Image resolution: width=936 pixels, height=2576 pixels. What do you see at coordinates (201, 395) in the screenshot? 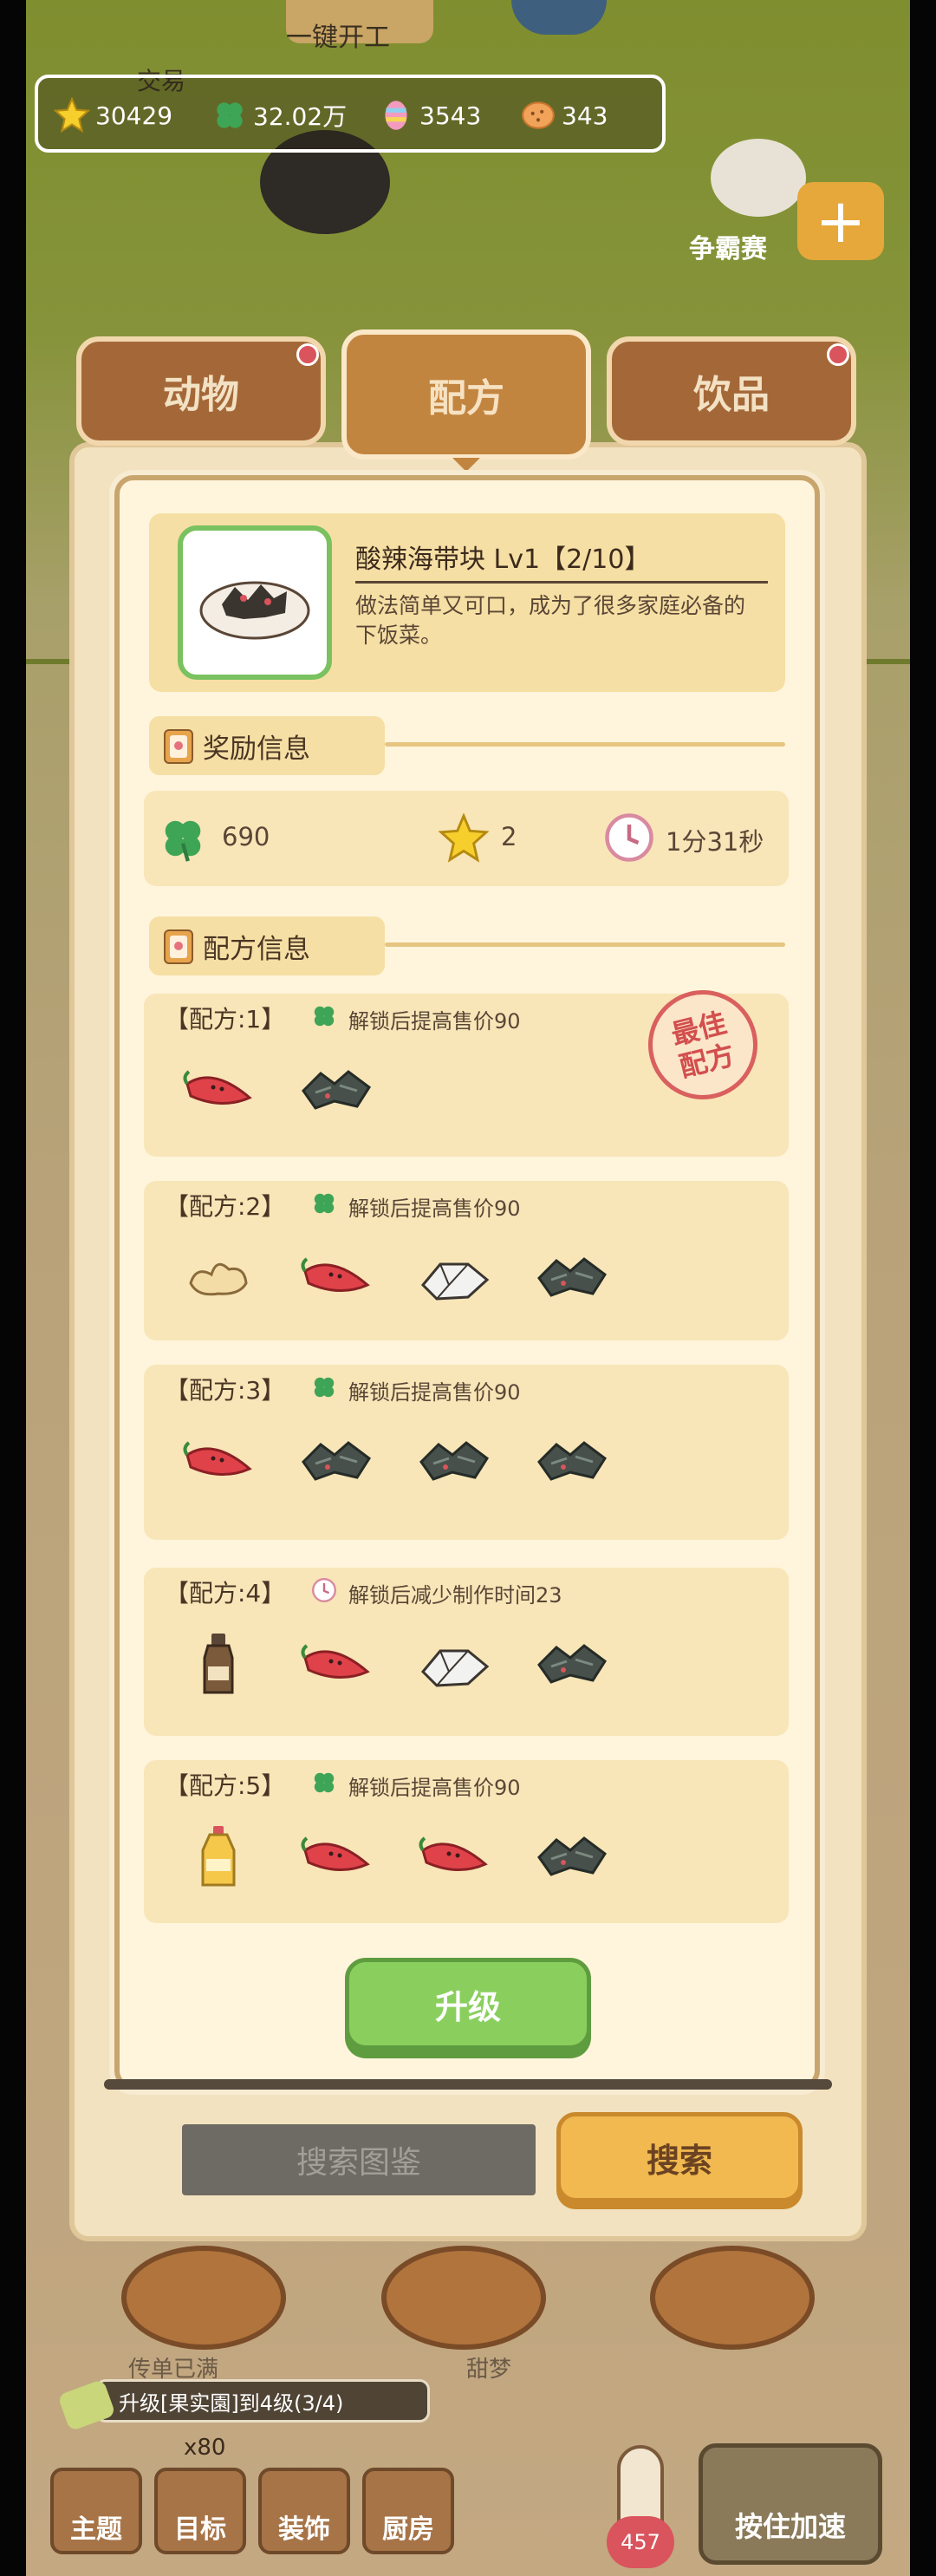
I see `tab-label: 动物` at bounding box center [201, 395].